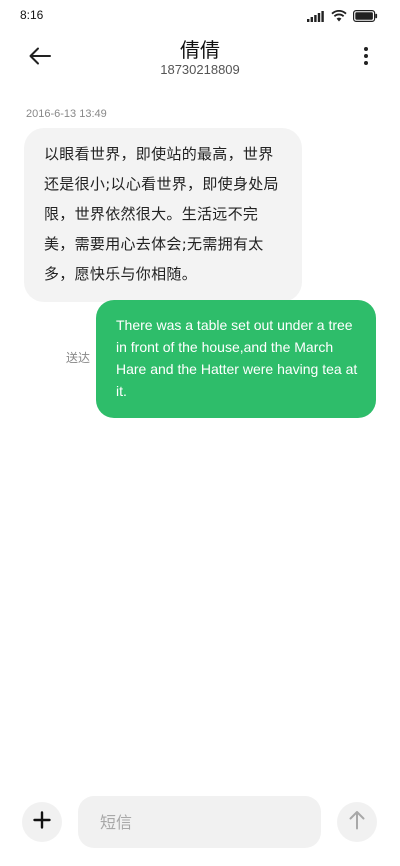 The height and width of the screenshot is (866, 400). Describe the element at coordinates (316, 16) in the screenshot. I see `signal-icon` at that location.